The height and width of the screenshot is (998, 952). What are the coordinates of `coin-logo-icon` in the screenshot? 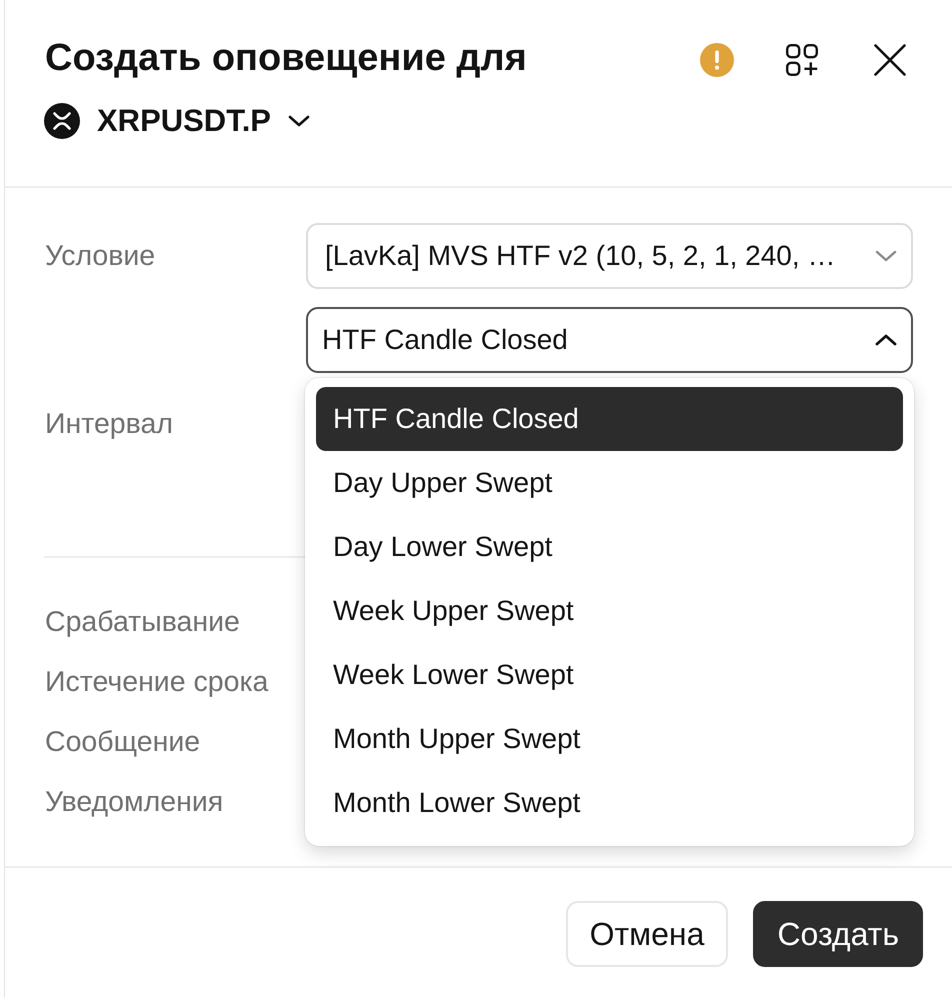 It's located at (62, 121).